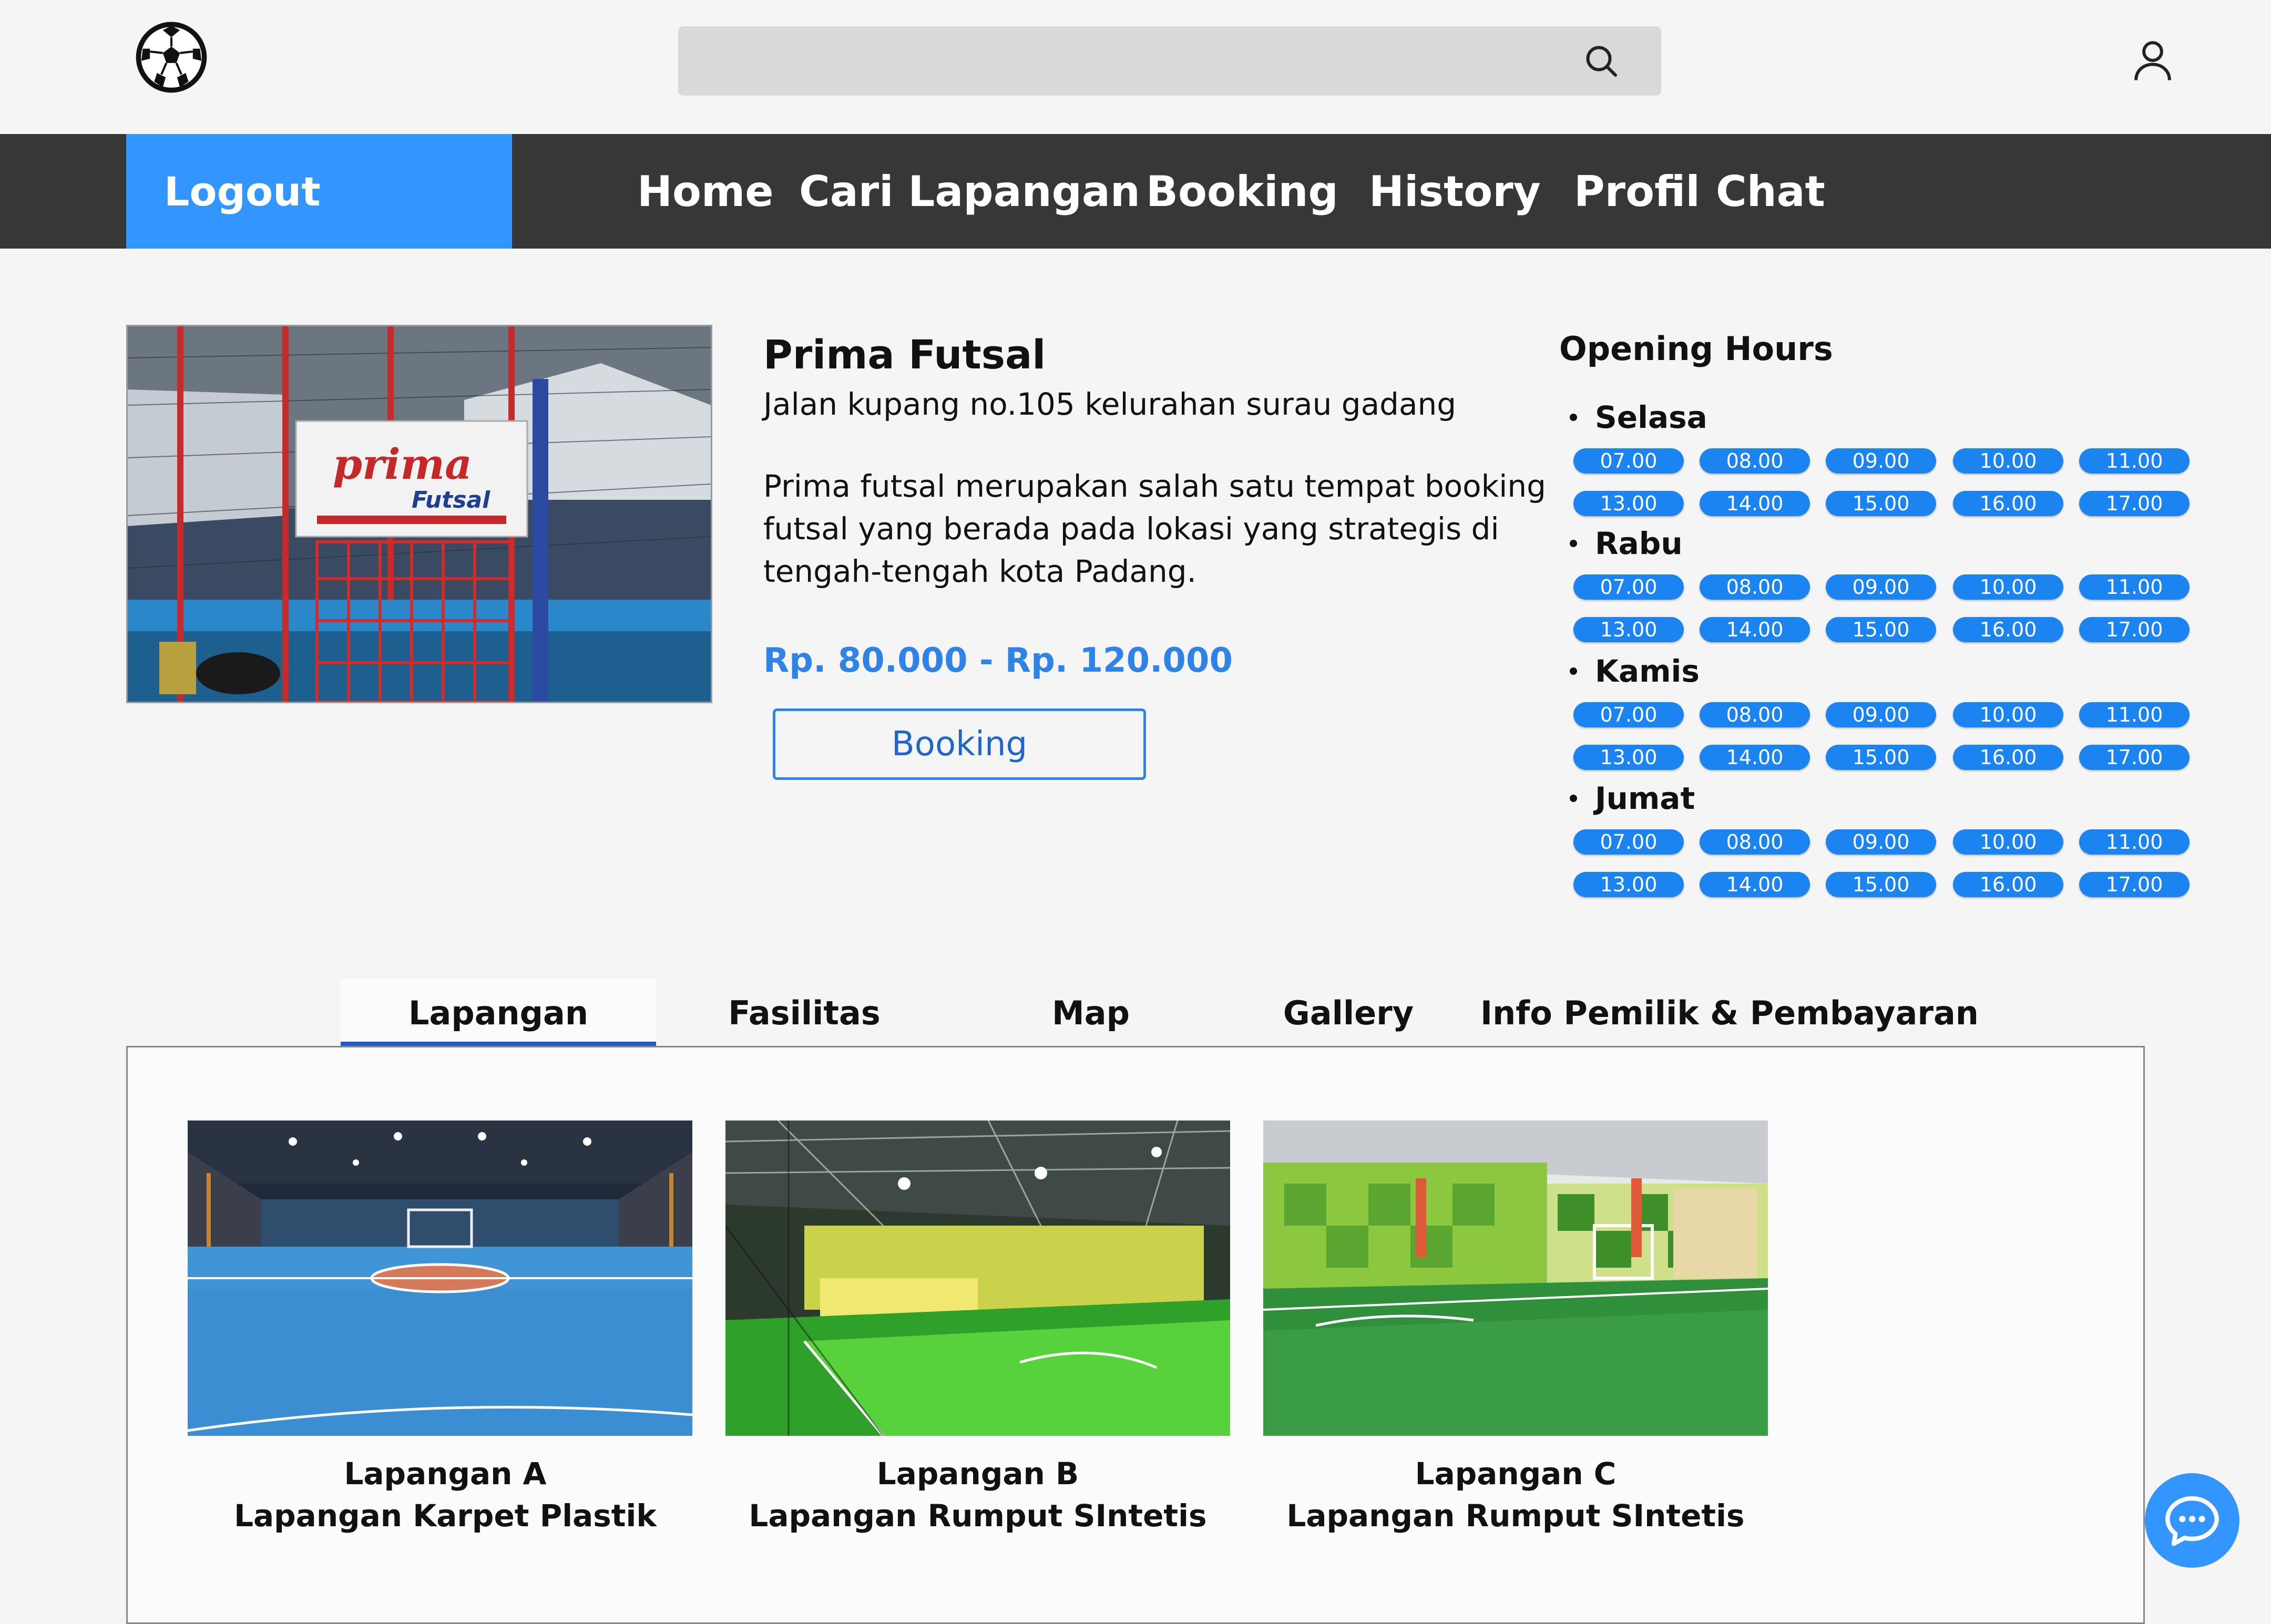  I want to click on time-slot-kamis-17.00: 17.00, so click(2134, 757).